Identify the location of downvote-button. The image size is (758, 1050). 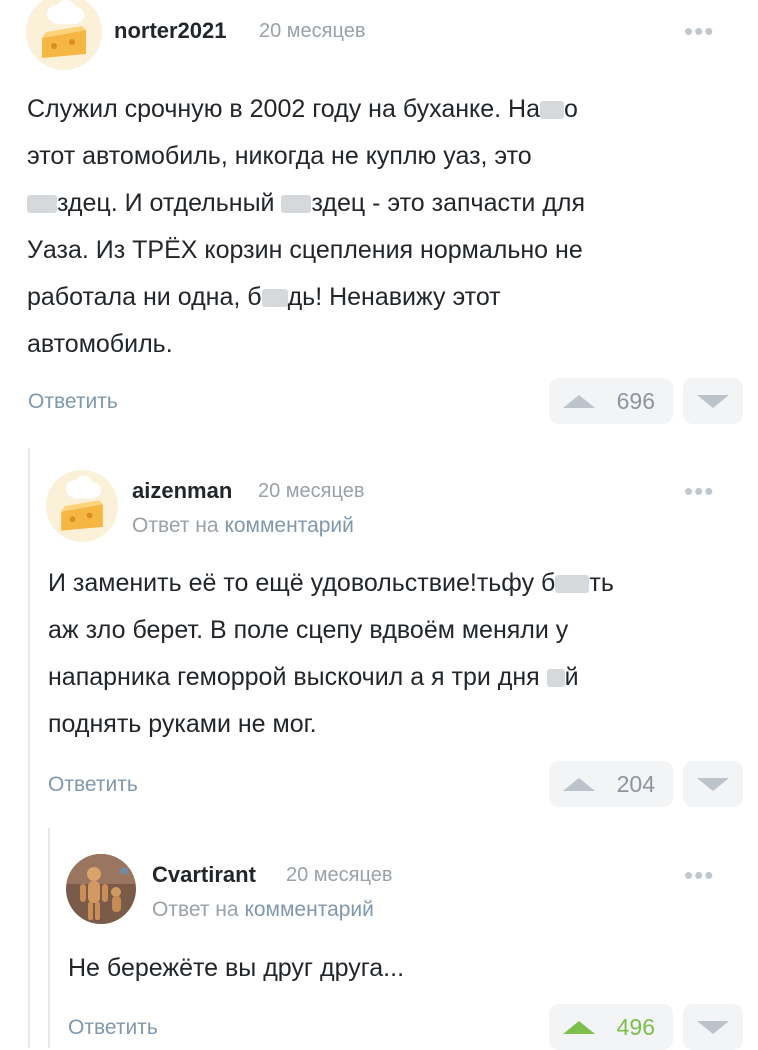
(713, 1027).